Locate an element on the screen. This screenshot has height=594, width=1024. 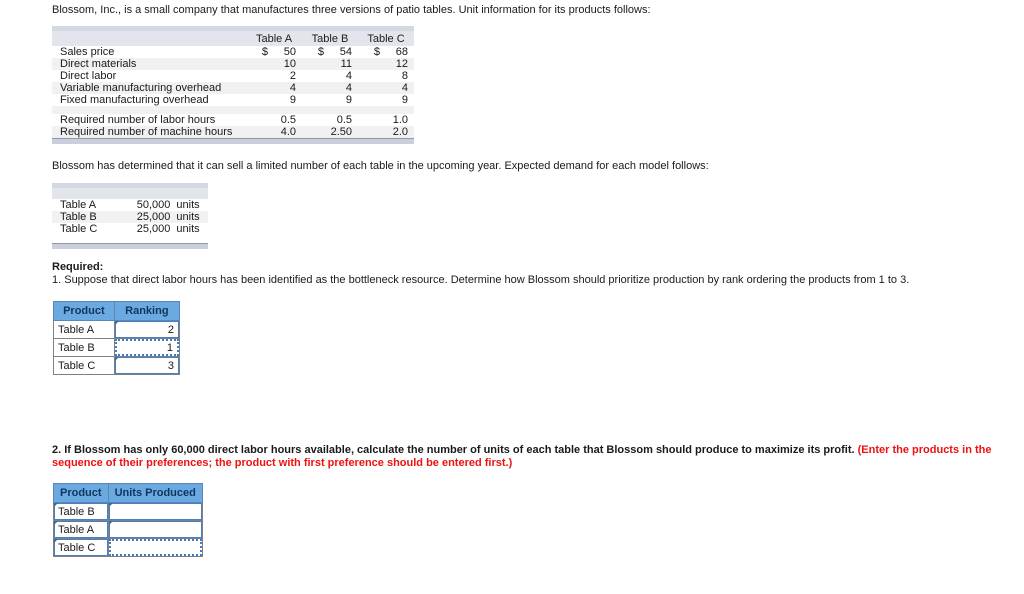
value-table-c: 68 is located at coordinates (397, 52).